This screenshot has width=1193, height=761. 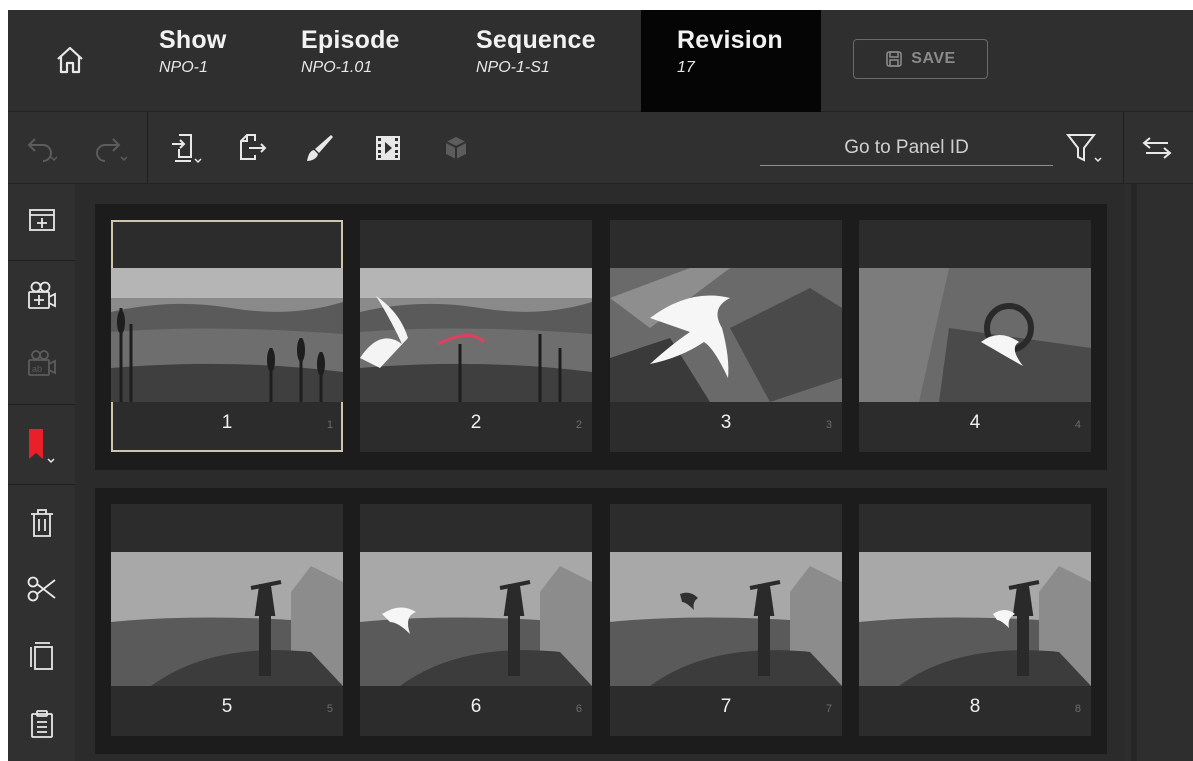 I want to click on goto-panel-input, so click(x=906, y=148).